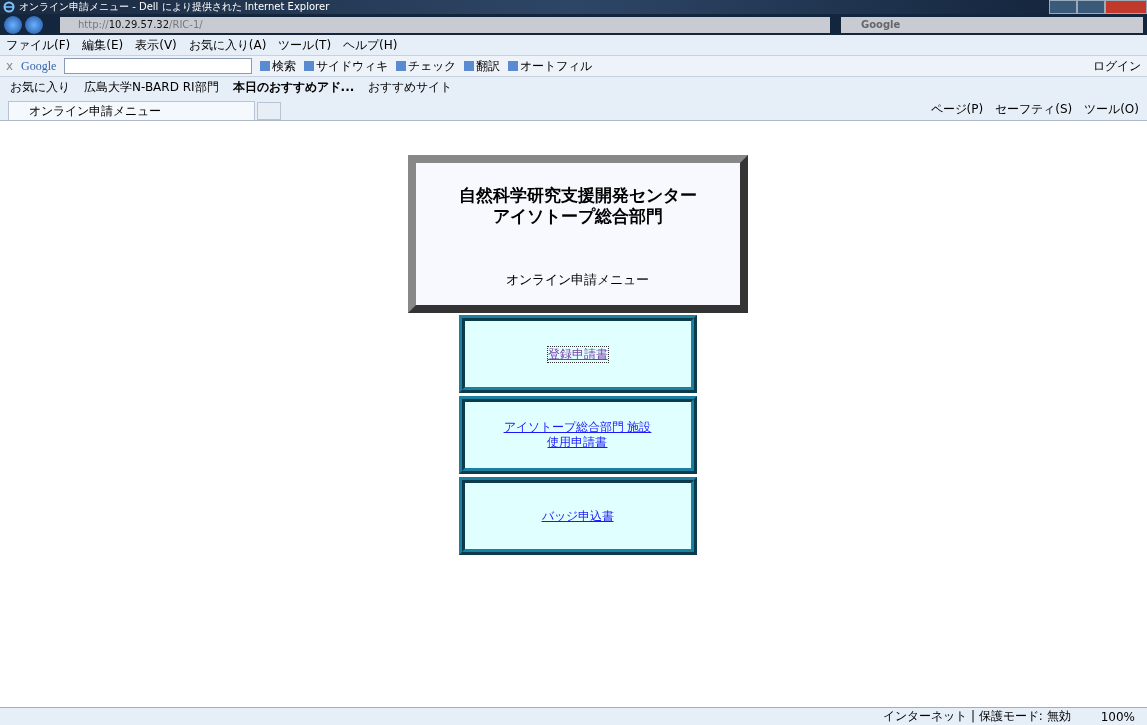 The width and height of the screenshot is (1147, 725). I want to click on form-link: バッジ申込書, so click(577, 516).